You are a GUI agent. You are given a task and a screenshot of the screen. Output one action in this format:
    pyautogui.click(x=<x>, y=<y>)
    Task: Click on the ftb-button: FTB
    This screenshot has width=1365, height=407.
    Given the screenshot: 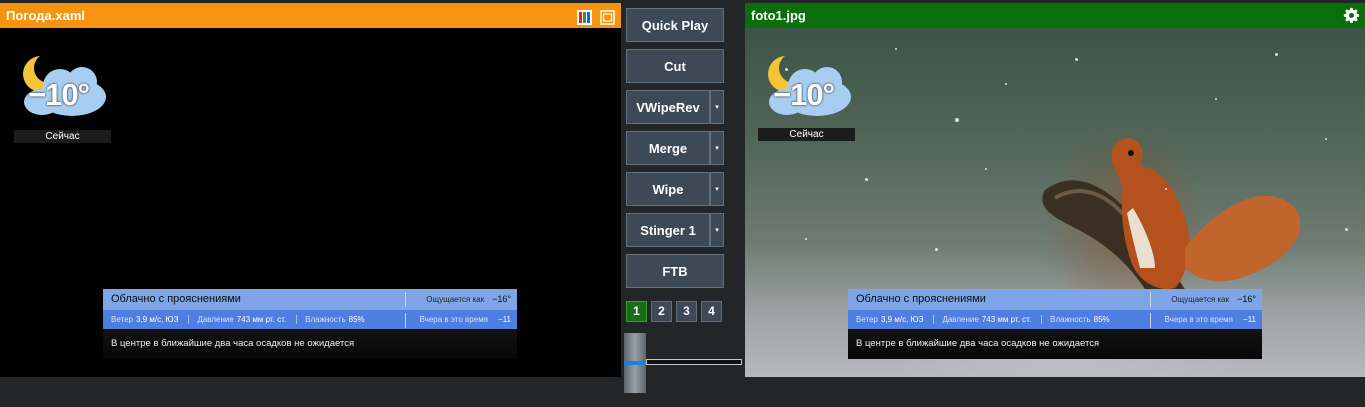 What is the action you would take?
    pyautogui.click(x=675, y=271)
    